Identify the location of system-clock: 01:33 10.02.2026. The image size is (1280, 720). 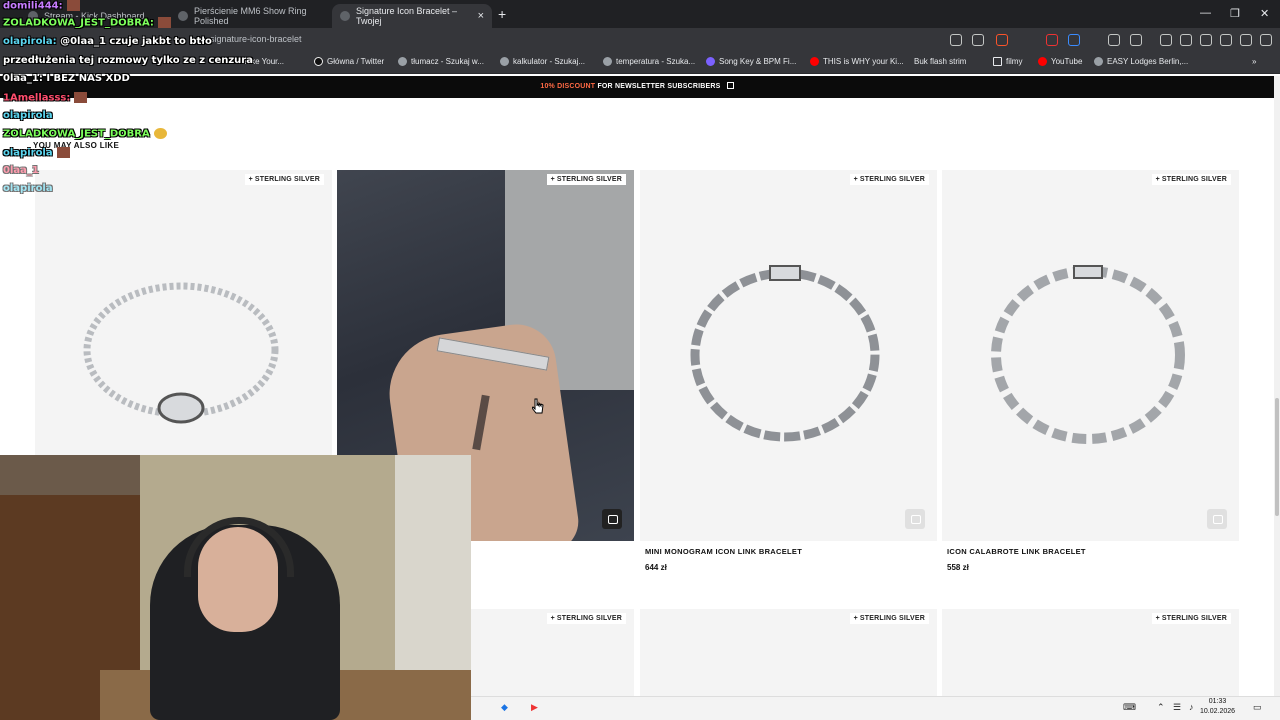
(1217, 707).